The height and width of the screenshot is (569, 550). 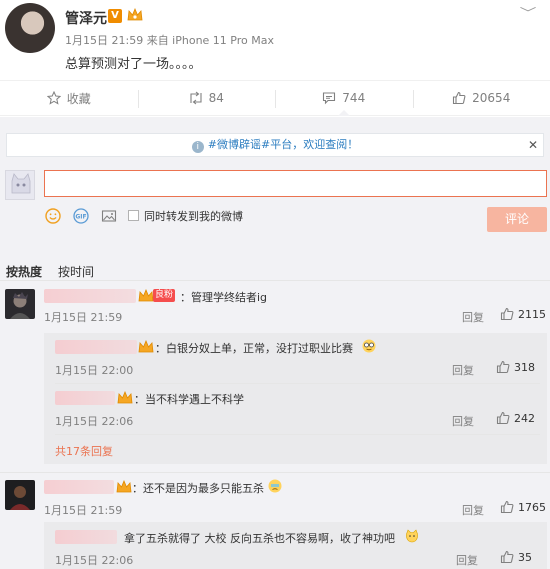 I want to click on reply-like-button: 318, so click(x=515, y=367).